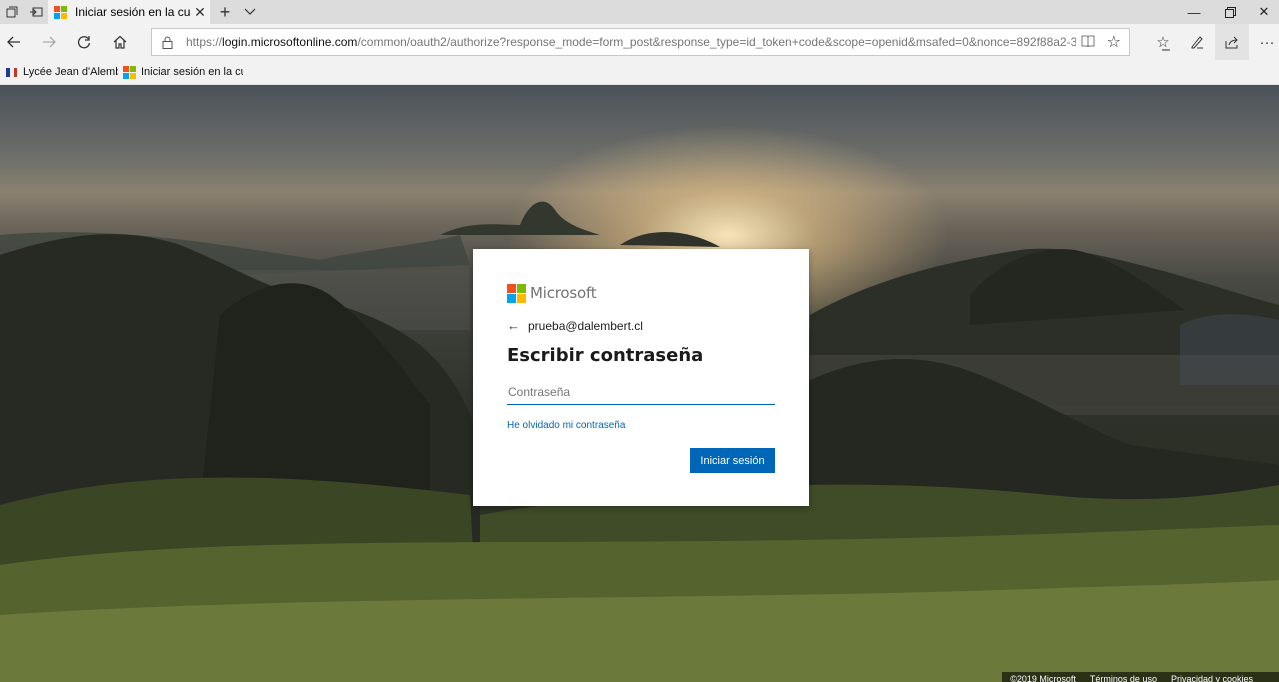 The height and width of the screenshot is (682, 1279). I want to click on tab-menu-button, so click(250, 12).